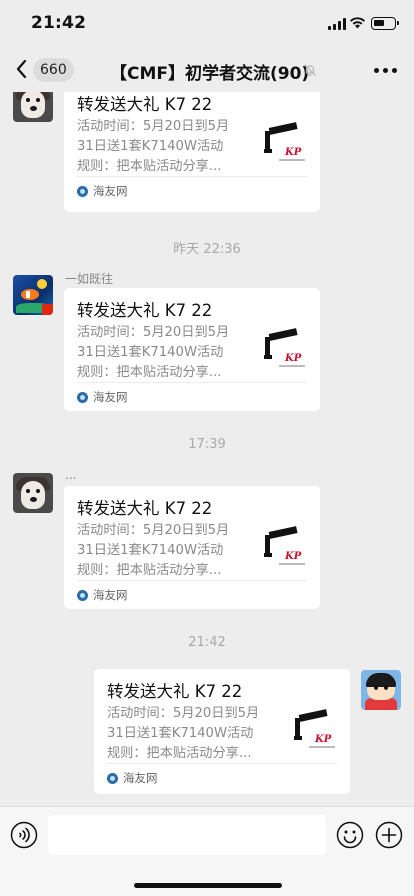  Describe the element at coordinates (381, 690) in the screenshot. I see `cartoon-boy-avatar` at that location.